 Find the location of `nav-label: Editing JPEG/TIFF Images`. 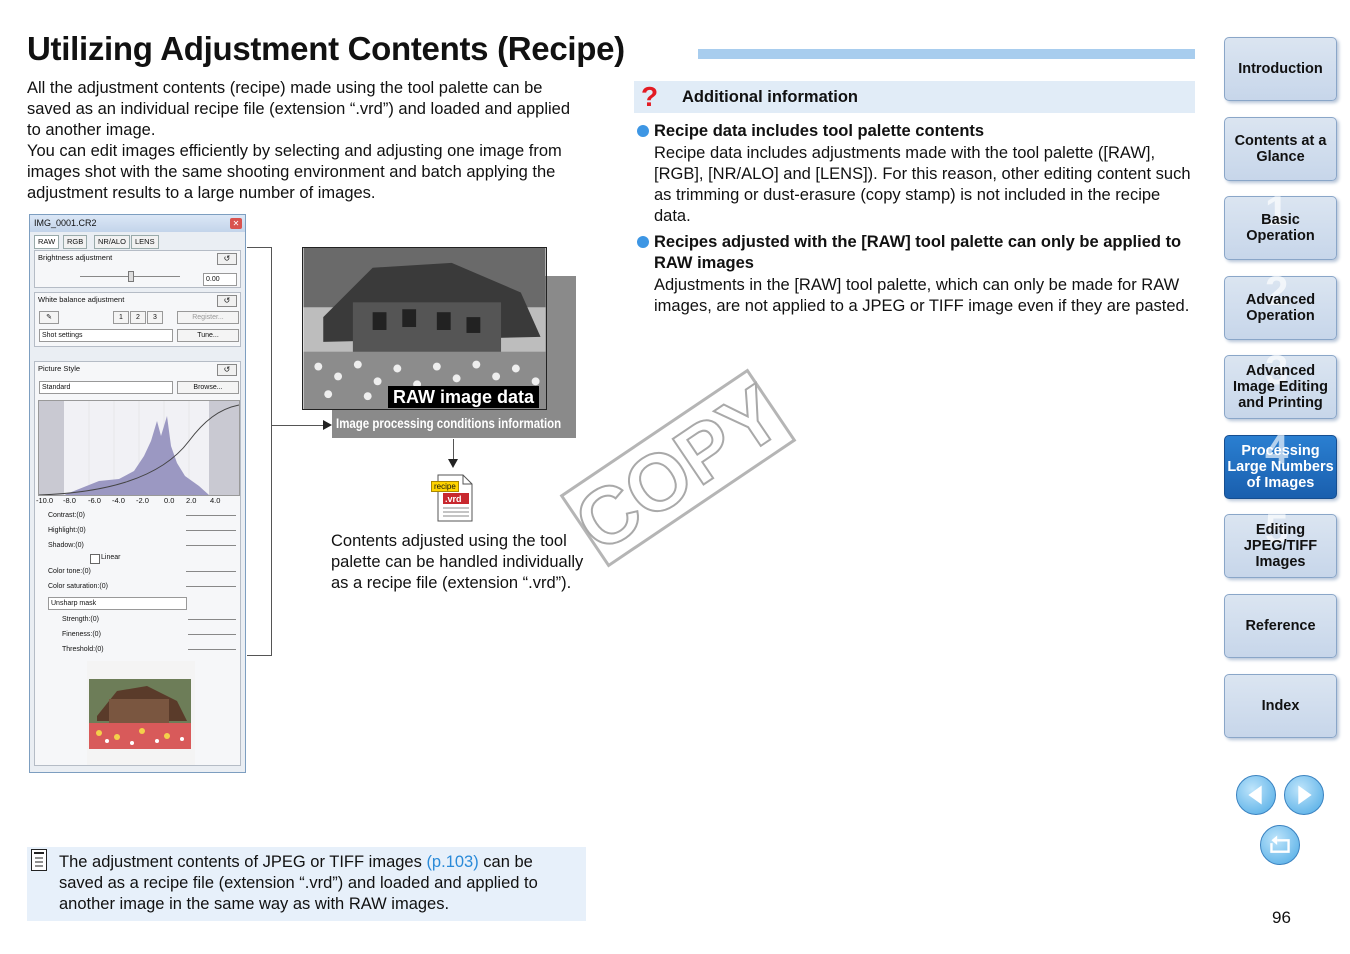

nav-label: Editing JPEG/TIFF Images is located at coordinates (1280, 546).